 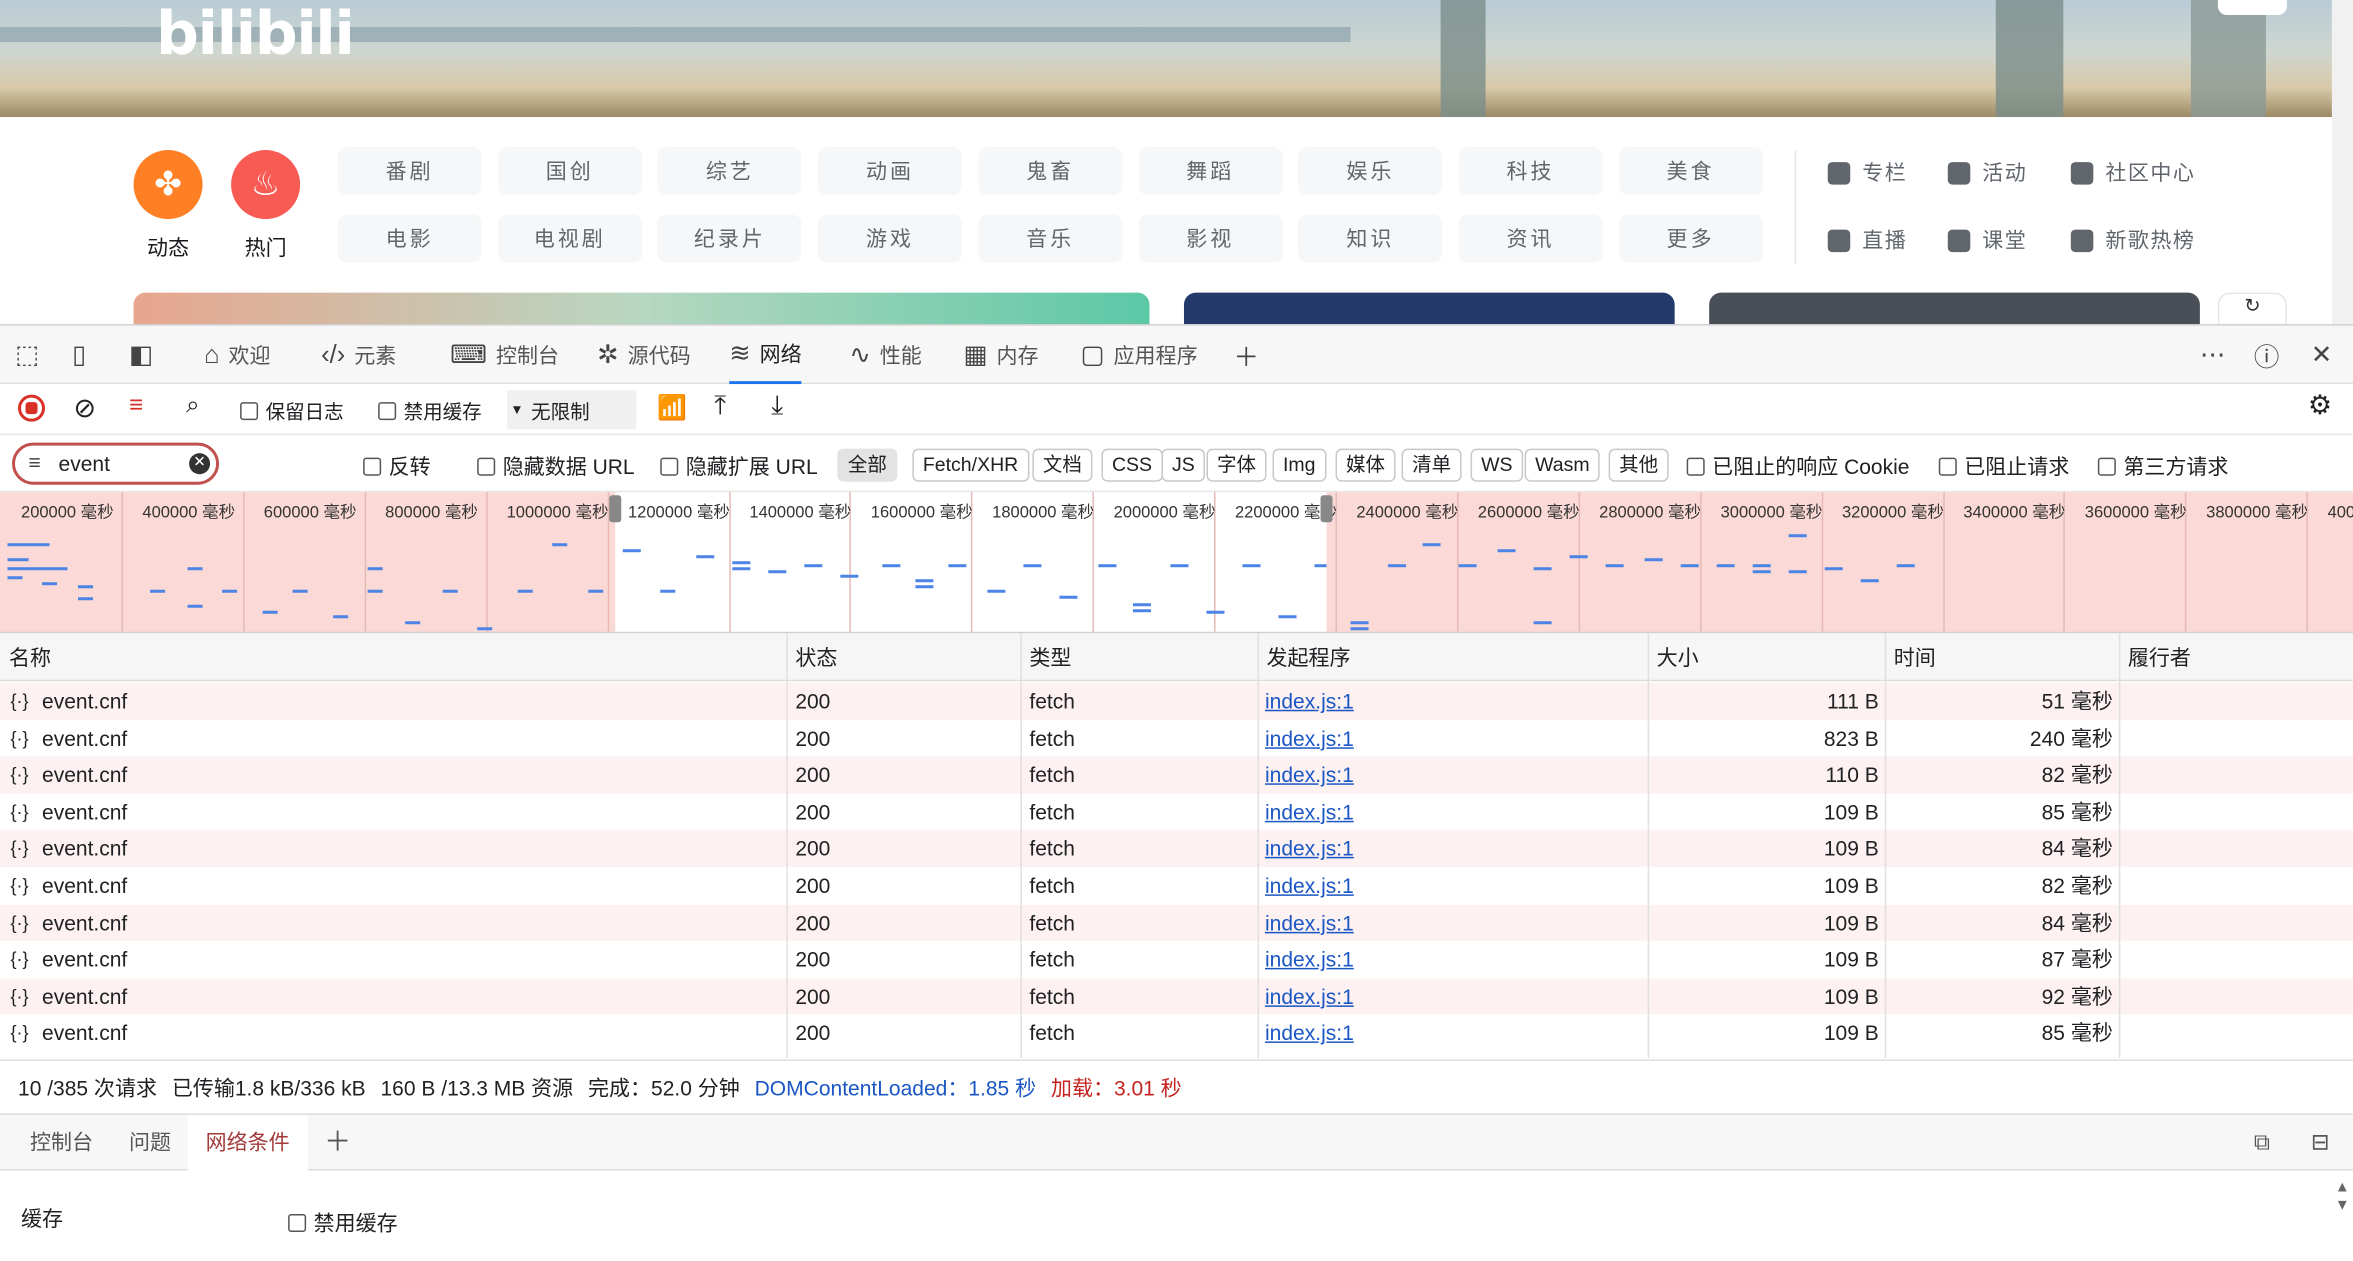 I want to click on pinwheel-icon: ✤, so click(x=168, y=185).